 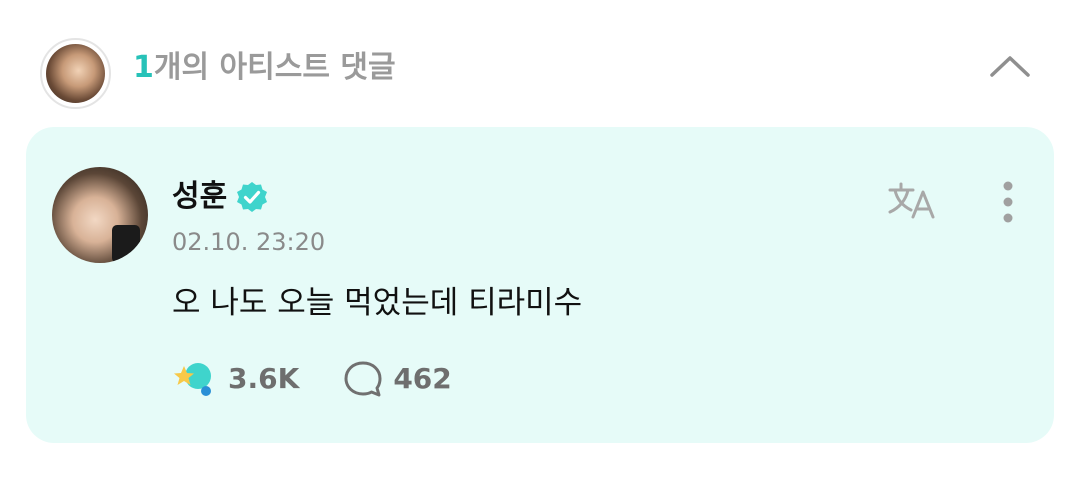 I want to click on cheer-button: 3.6K, so click(x=235, y=379).